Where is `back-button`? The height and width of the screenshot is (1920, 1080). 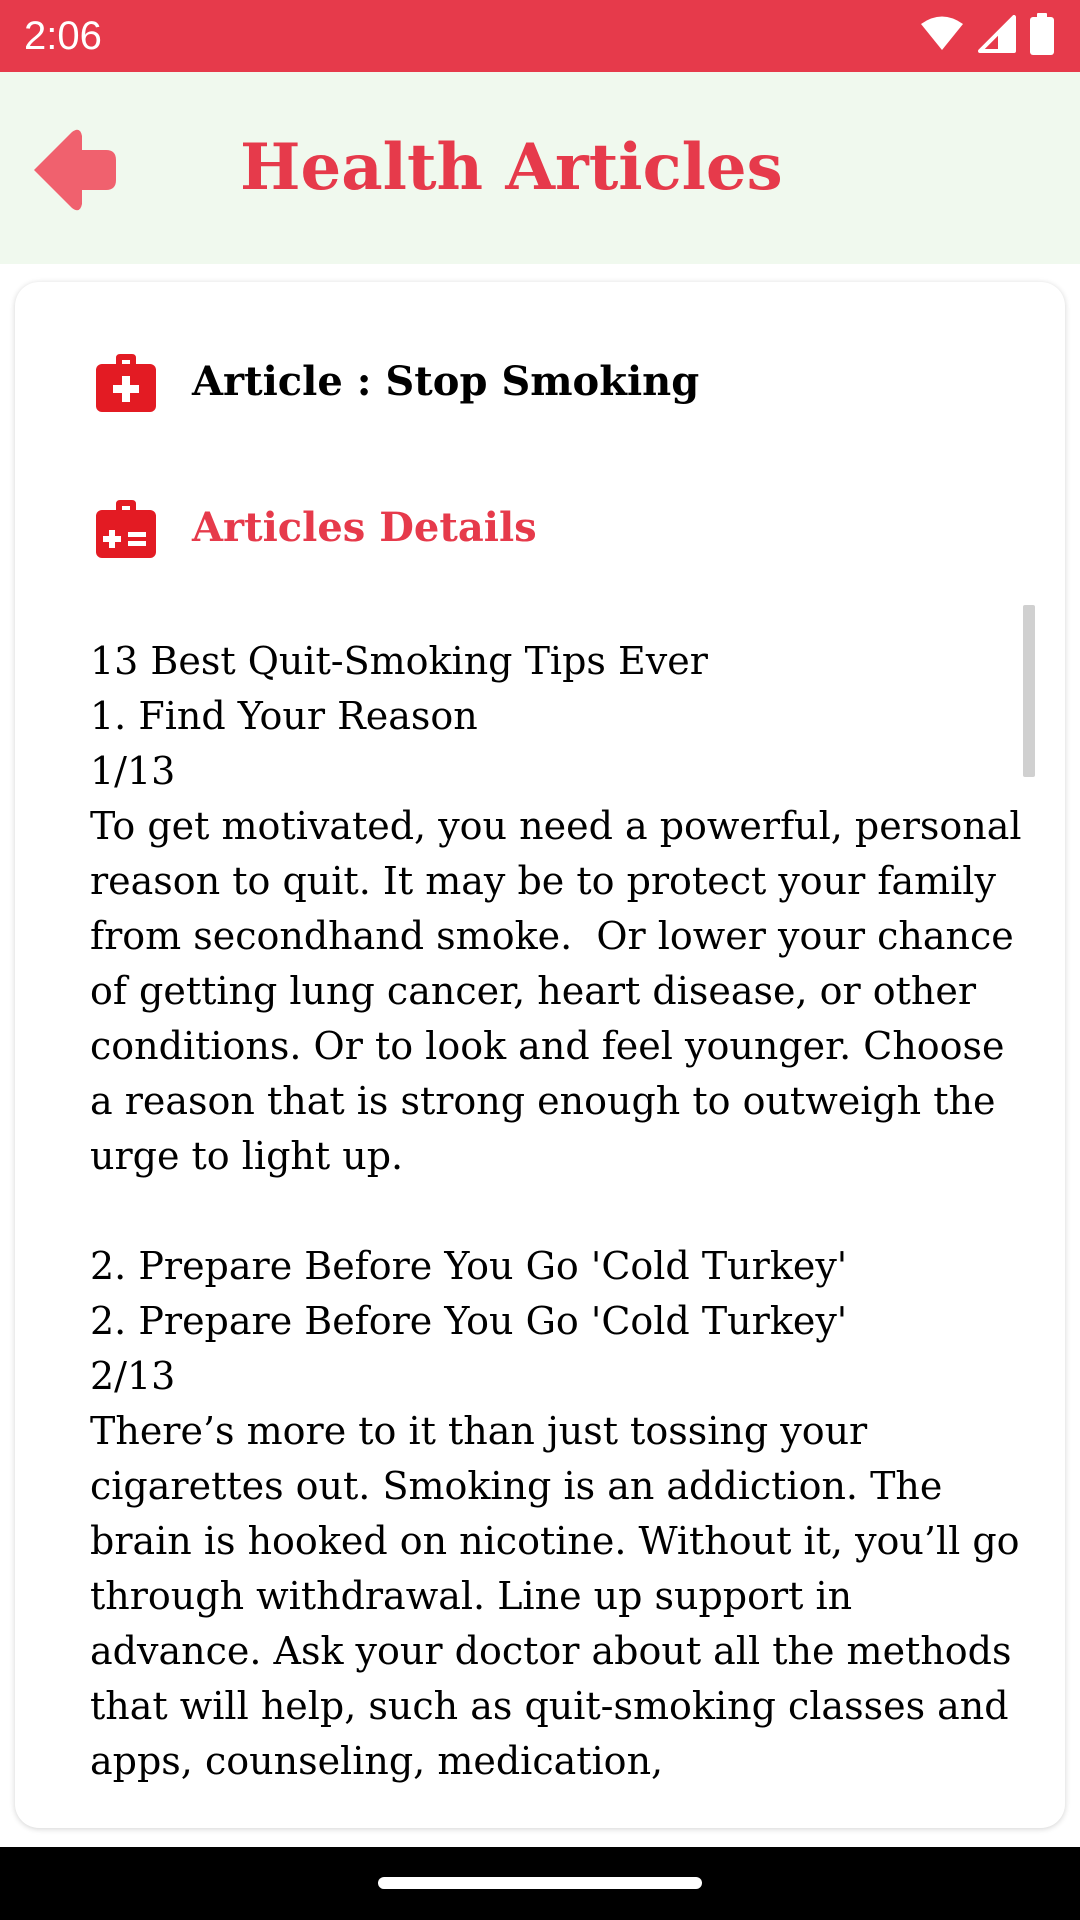
back-button is located at coordinates (74, 170).